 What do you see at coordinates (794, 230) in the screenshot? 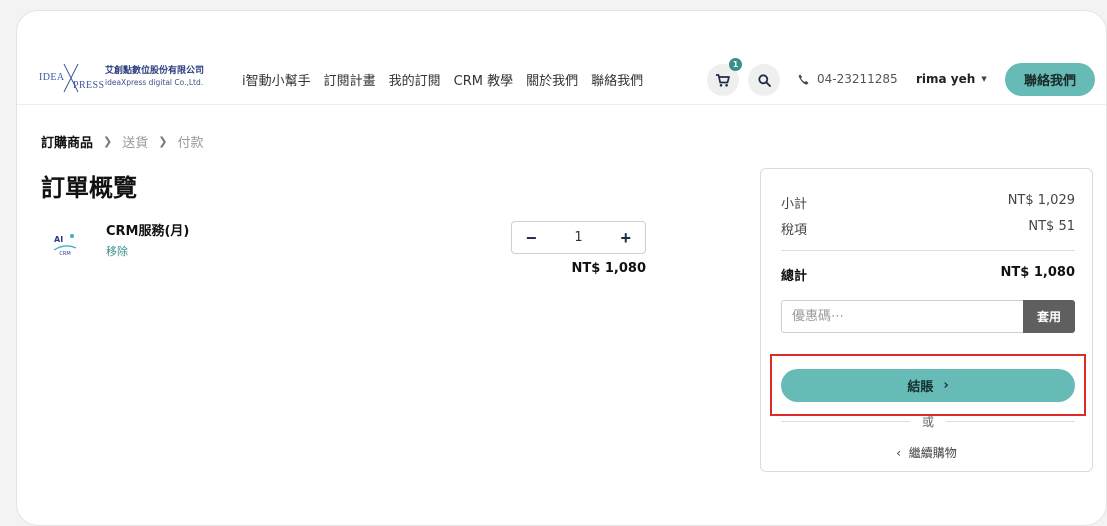
I see `tax-label: 稅項` at bounding box center [794, 230].